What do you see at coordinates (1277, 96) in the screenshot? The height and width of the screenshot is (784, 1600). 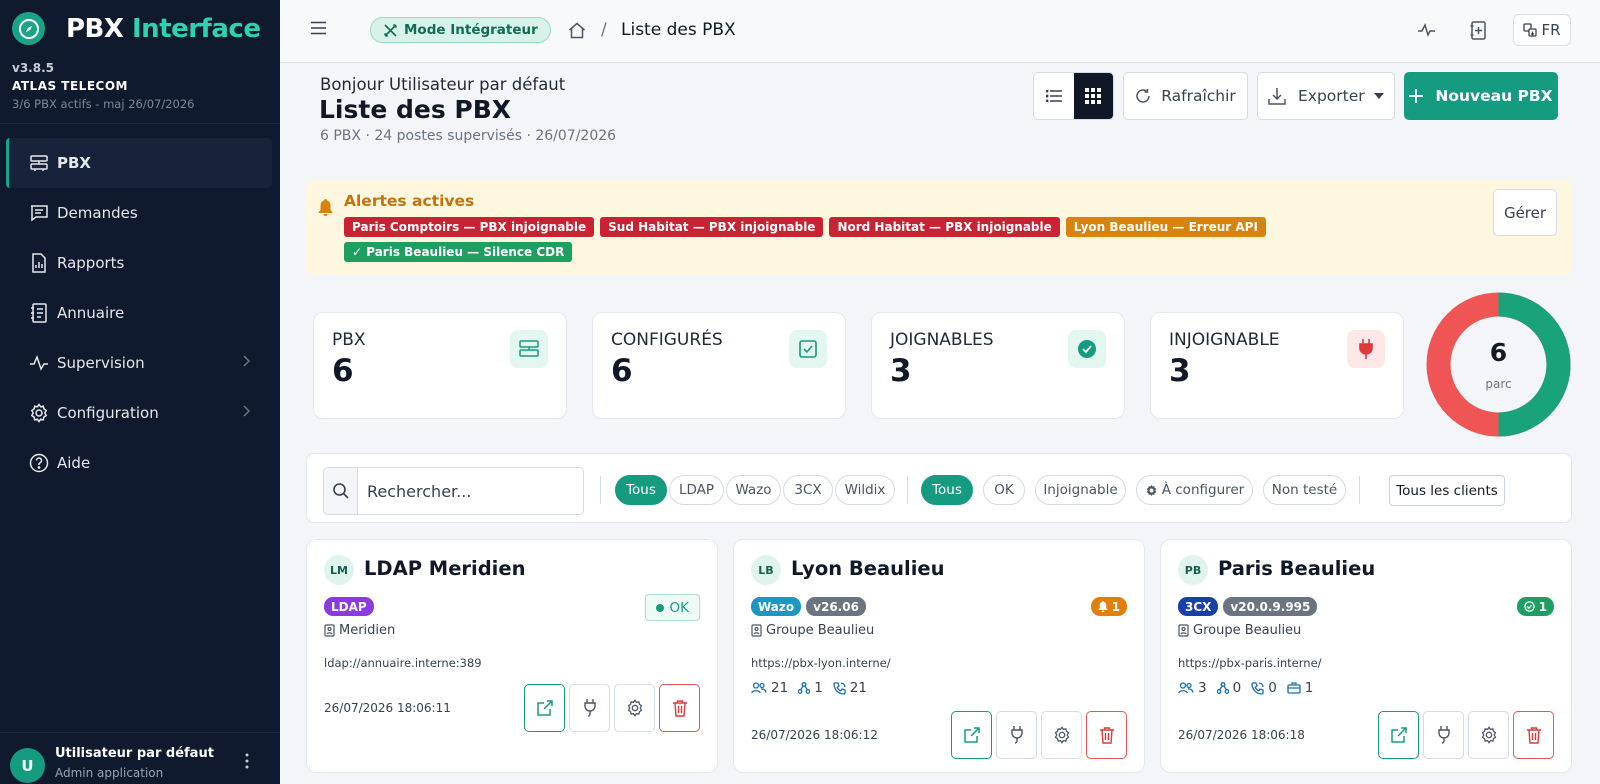 I see `download-icon` at bounding box center [1277, 96].